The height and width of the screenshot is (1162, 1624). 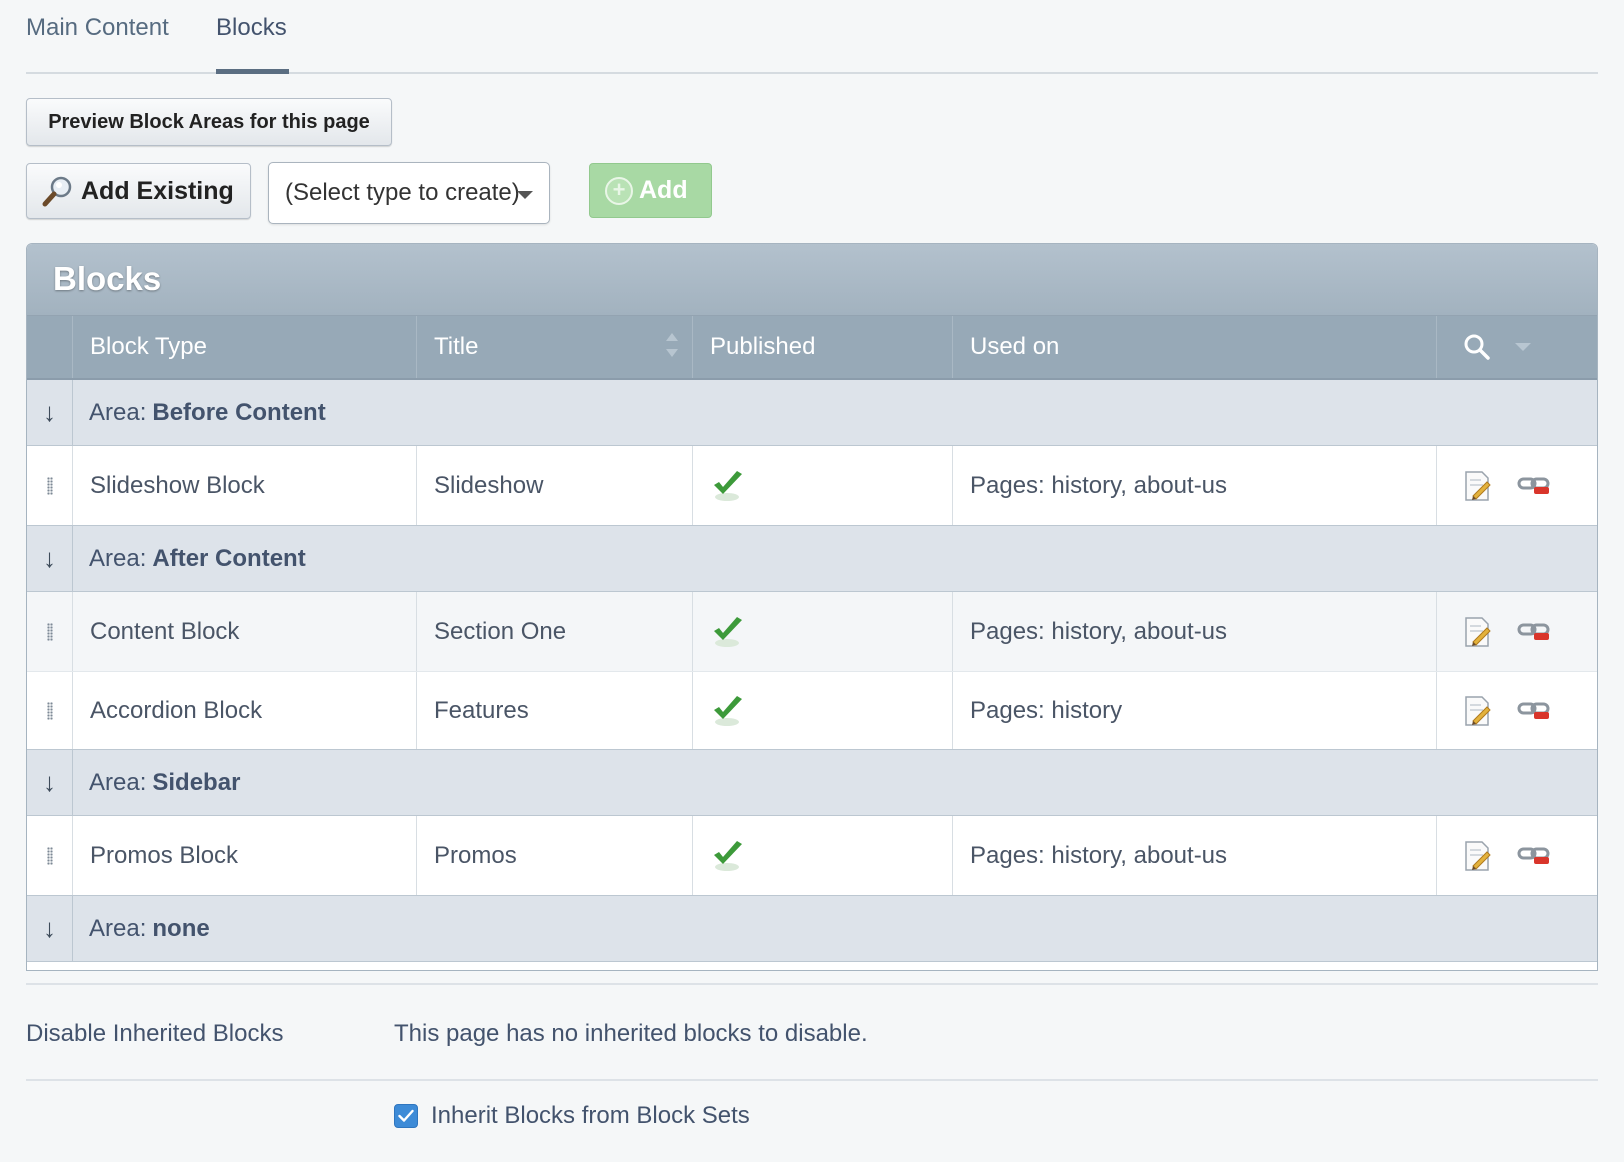 What do you see at coordinates (245, 485) in the screenshot?
I see `cell-block-type: Slideshow Block` at bounding box center [245, 485].